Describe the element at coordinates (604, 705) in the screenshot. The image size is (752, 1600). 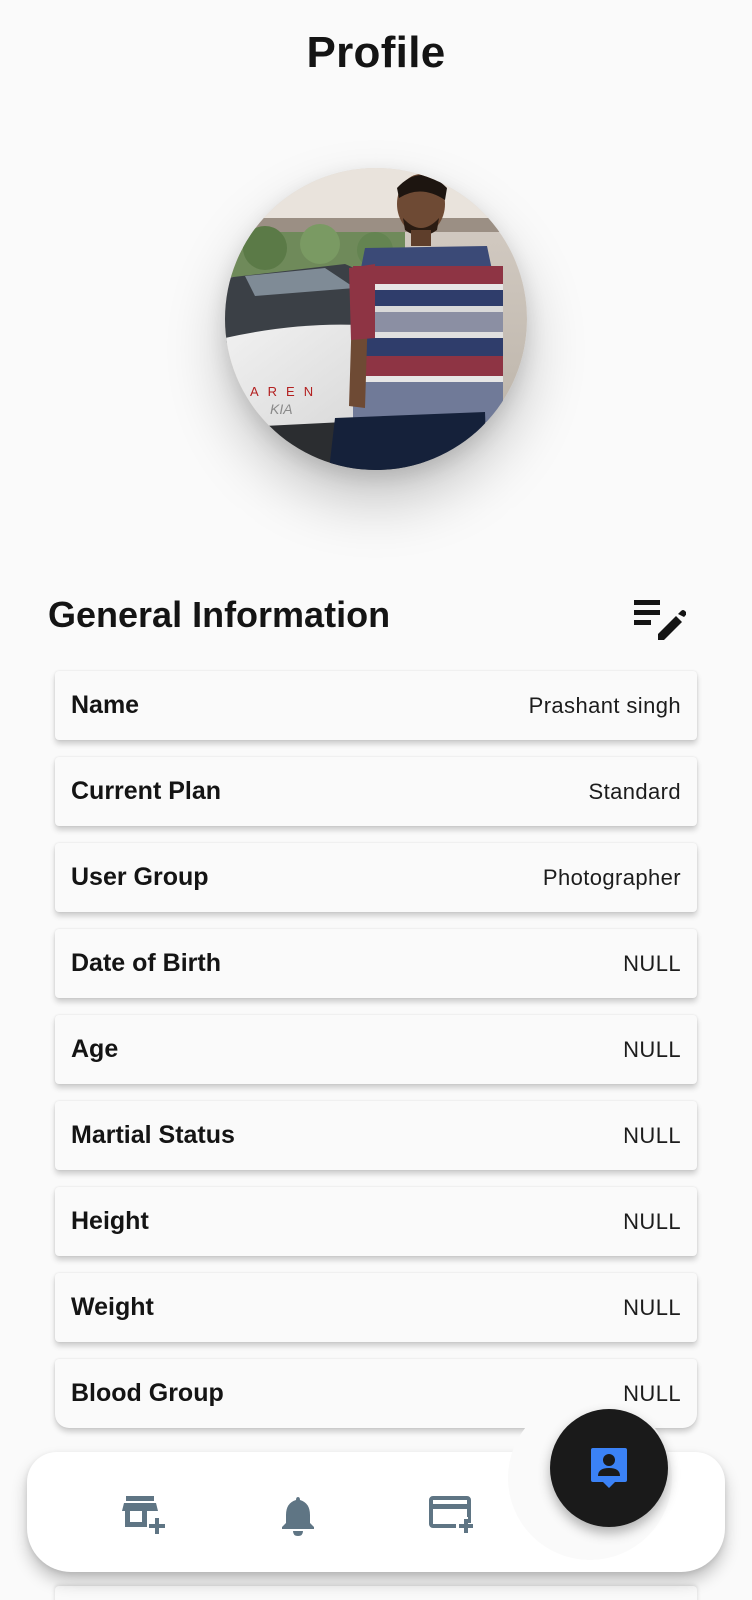
I see `info-value: Prashant singh` at that location.